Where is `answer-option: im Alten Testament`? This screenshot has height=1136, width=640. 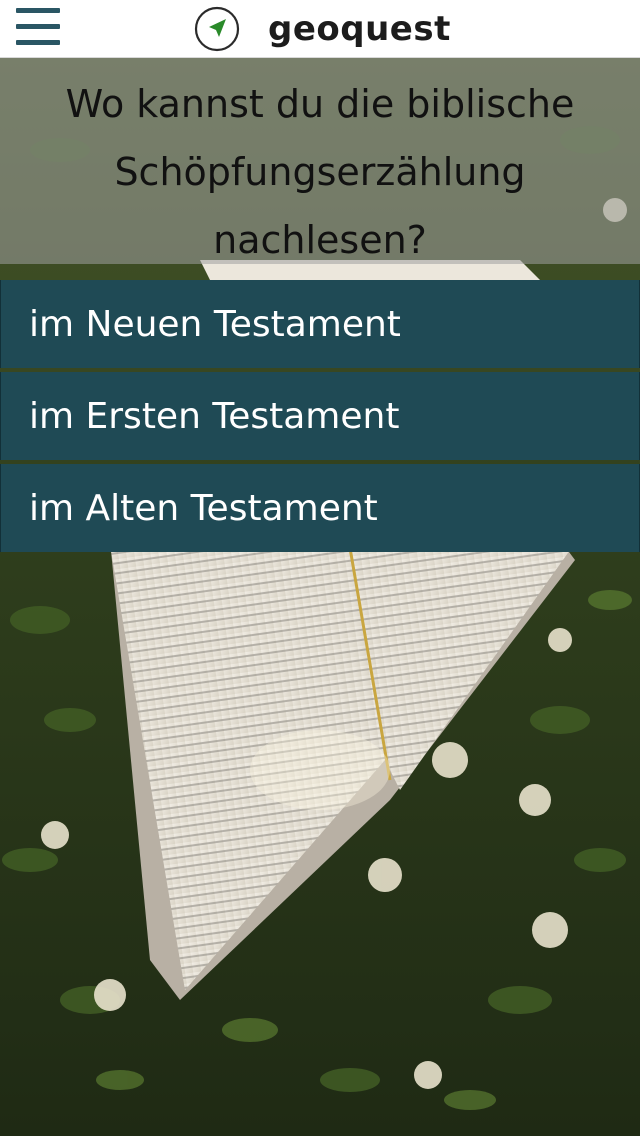
answer-option: im Alten Testament is located at coordinates (320, 508).